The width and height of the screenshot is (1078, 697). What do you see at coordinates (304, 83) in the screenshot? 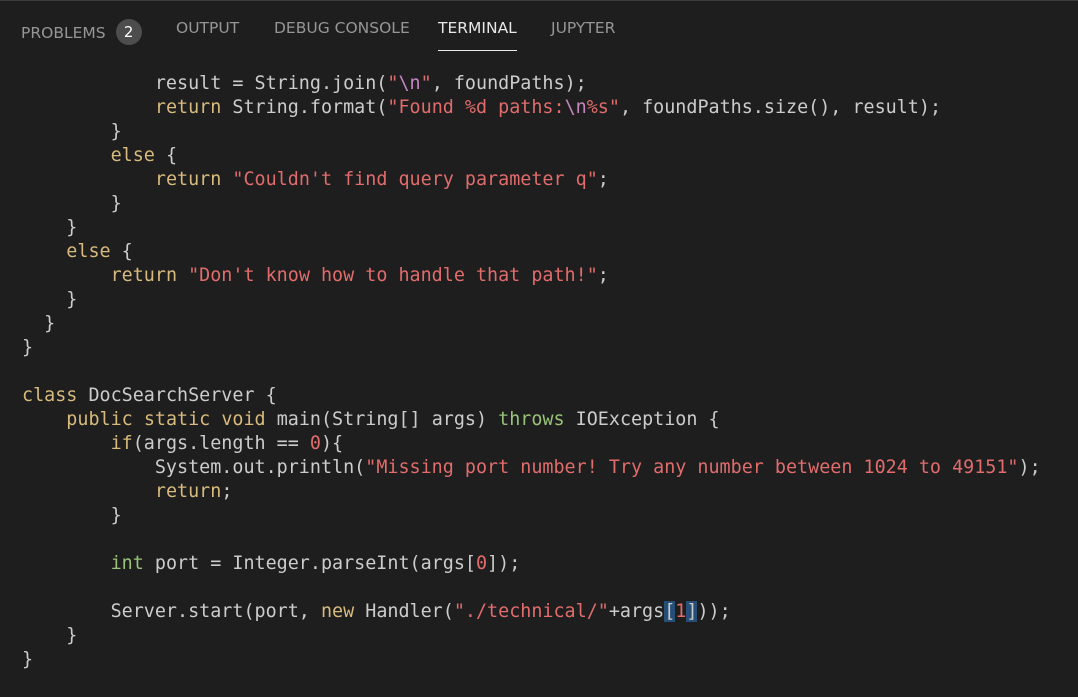
I see `code-line: result = String.join("\n", foundPaths);` at bounding box center [304, 83].